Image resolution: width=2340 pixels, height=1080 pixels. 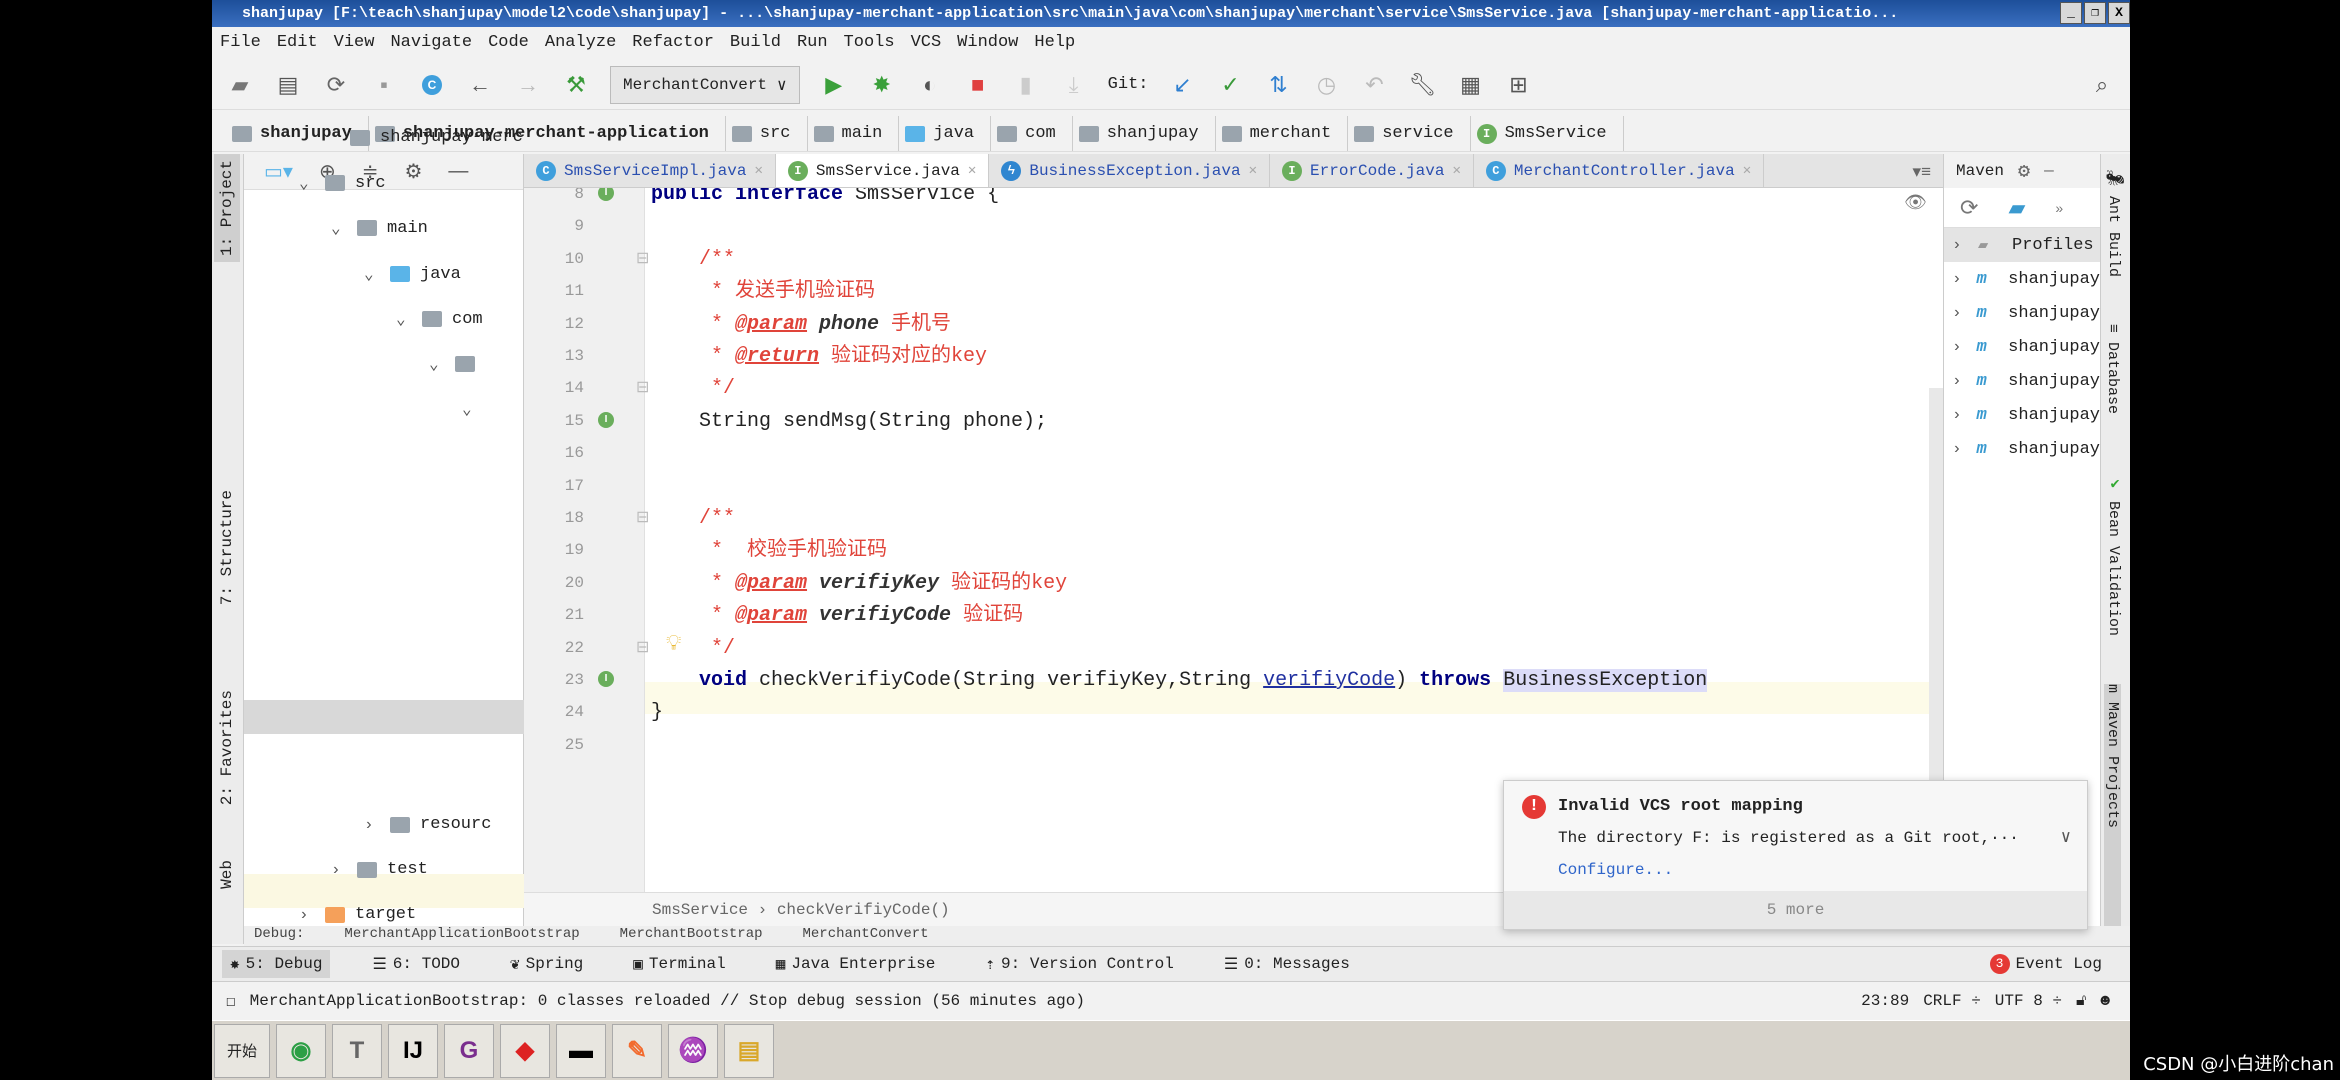 What do you see at coordinates (945, 133) in the screenshot?
I see `breadcrumb-item: java` at bounding box center [945, 133].